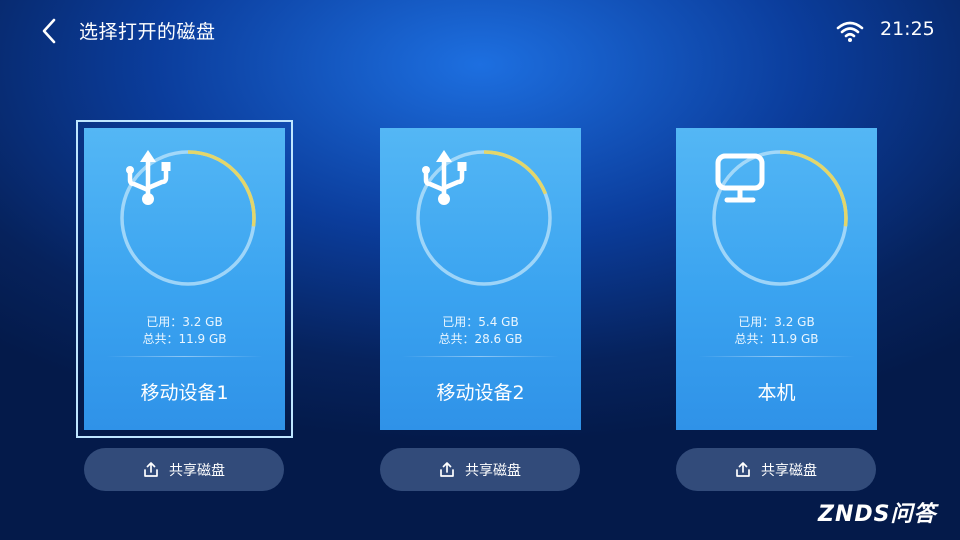 This screenshot has width=960, height=540. I want to click on chevron-left-icon, so click(49, 31).